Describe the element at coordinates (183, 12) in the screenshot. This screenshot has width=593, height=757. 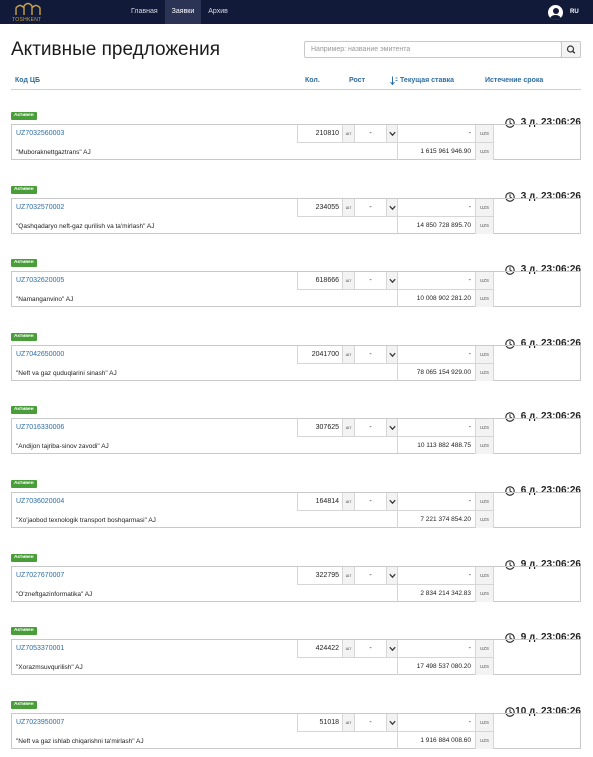
I see `nav-requests: Заявки` at that location.